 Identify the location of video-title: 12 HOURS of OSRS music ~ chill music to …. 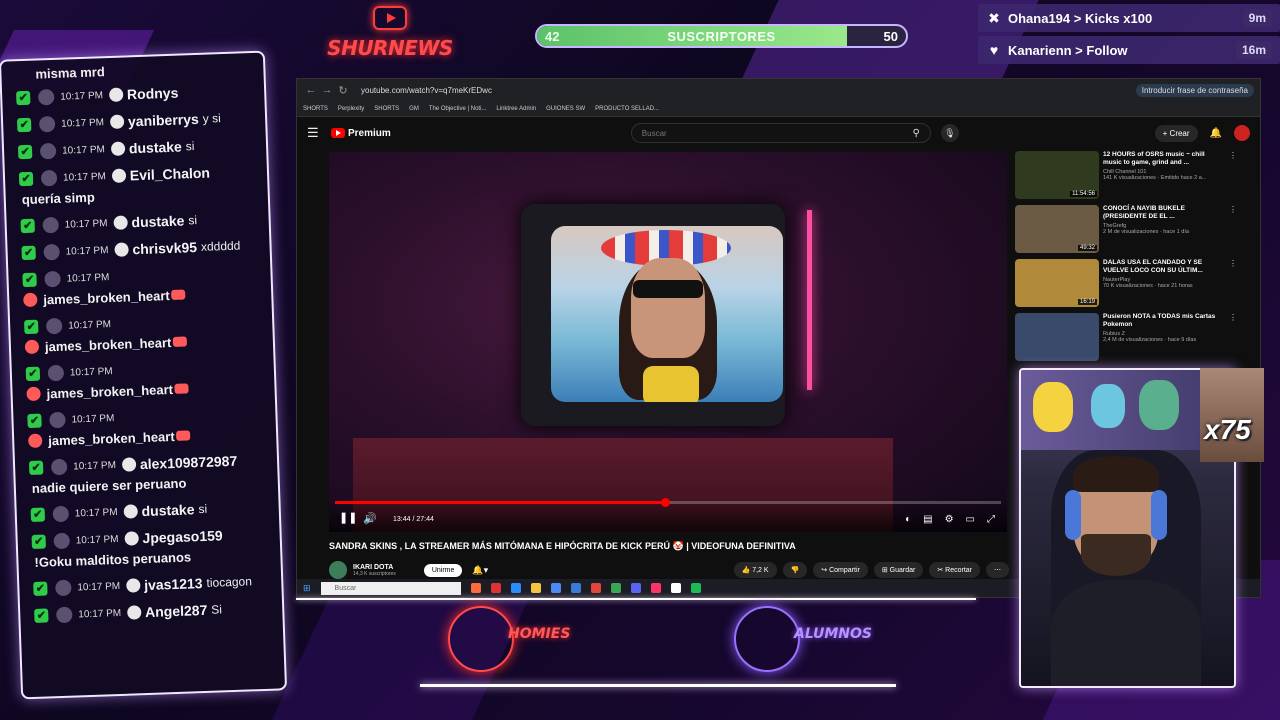
(1163, 159).